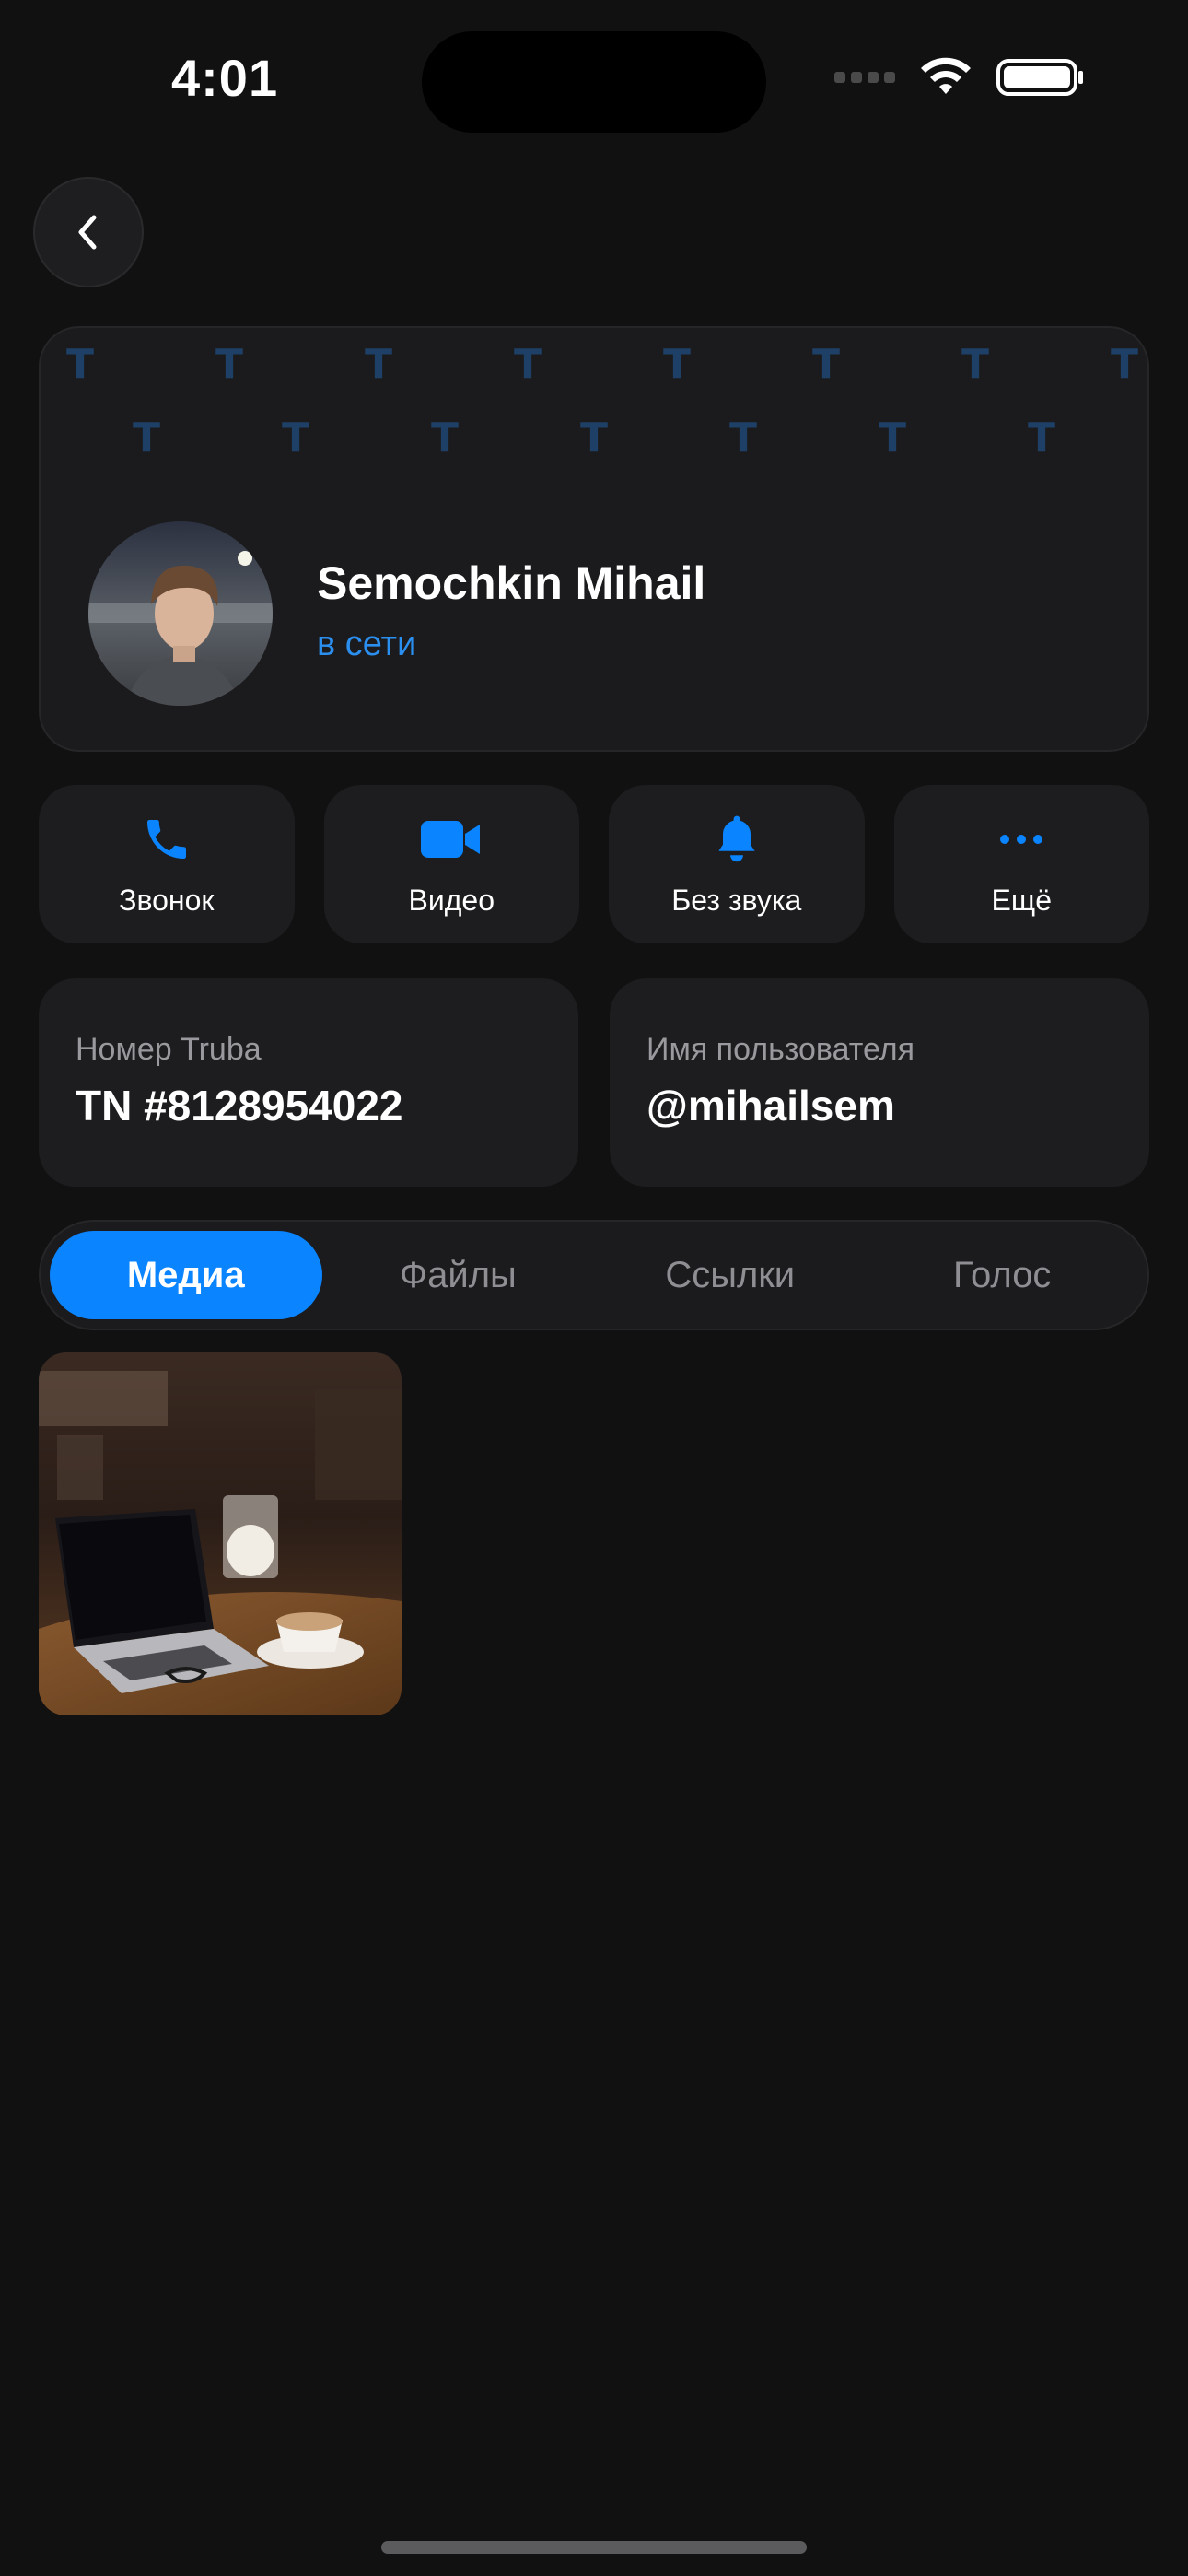 This screenshot has height=2576, width=1188. Describe the element at coordinates (180, 613) in the screenshot. I see `avatar` at that location.